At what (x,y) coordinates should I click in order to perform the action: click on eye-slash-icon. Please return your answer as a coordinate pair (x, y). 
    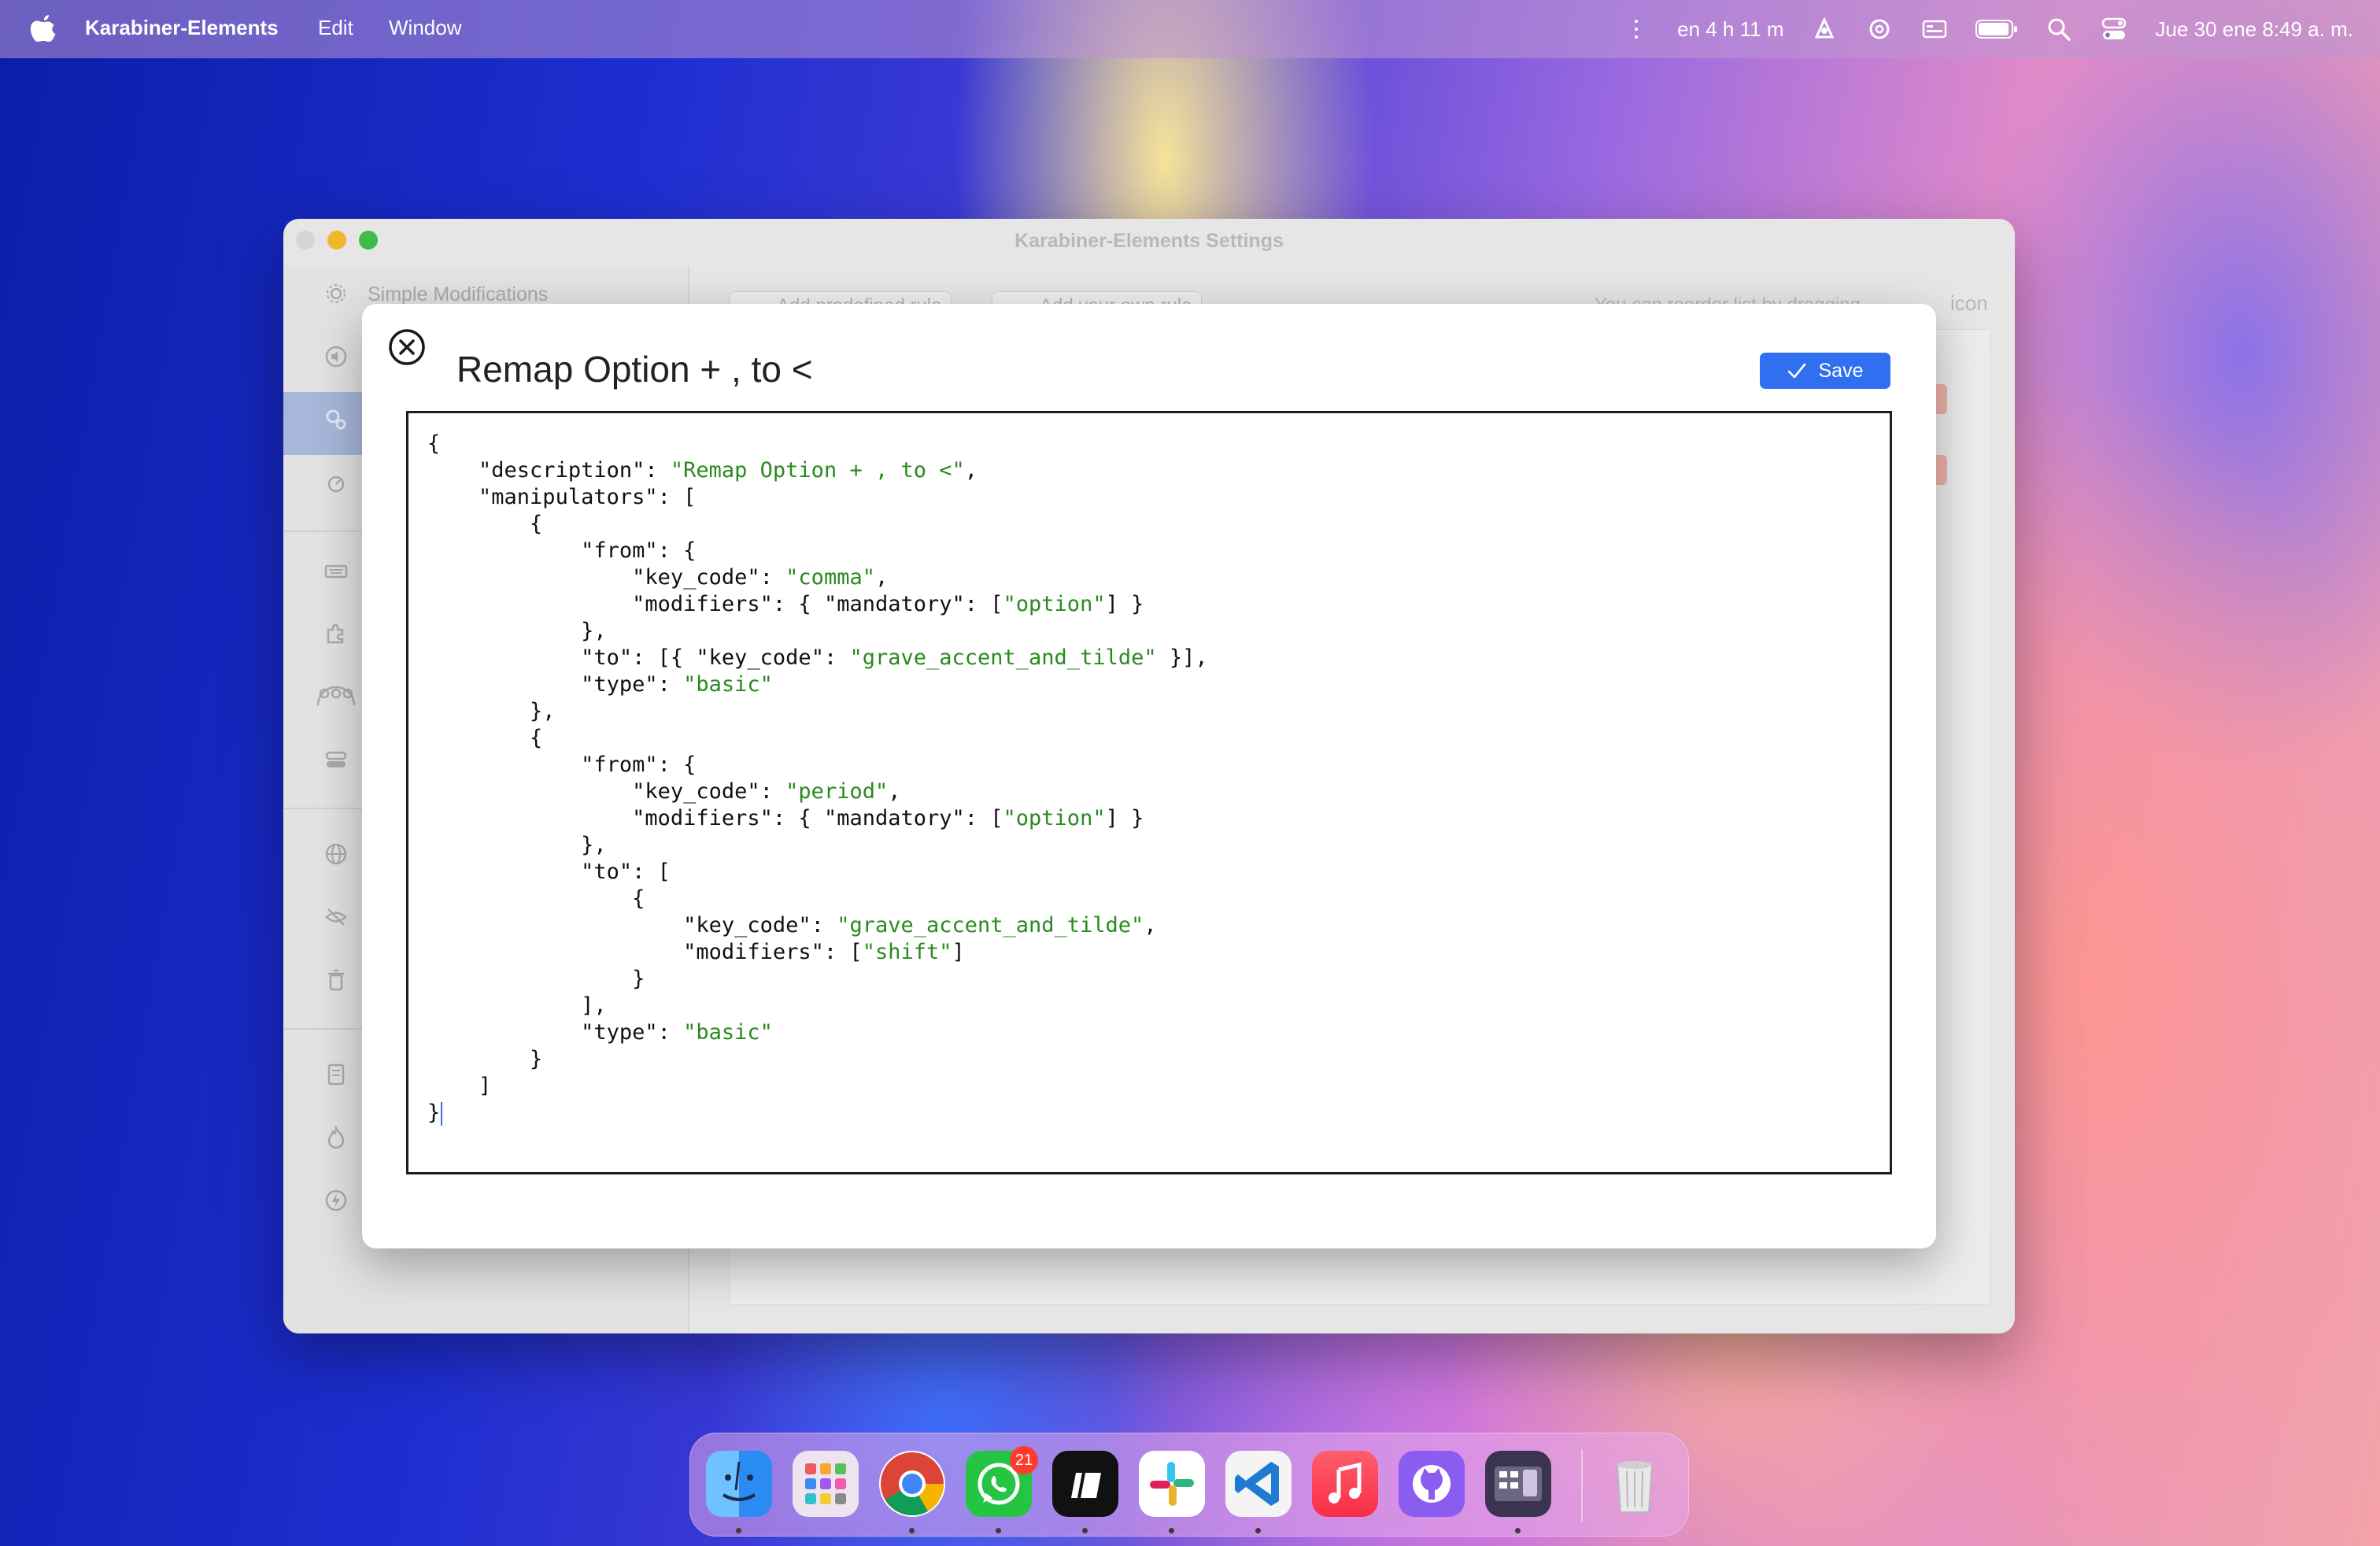
    Looking at the image, I should click on (336, 917).